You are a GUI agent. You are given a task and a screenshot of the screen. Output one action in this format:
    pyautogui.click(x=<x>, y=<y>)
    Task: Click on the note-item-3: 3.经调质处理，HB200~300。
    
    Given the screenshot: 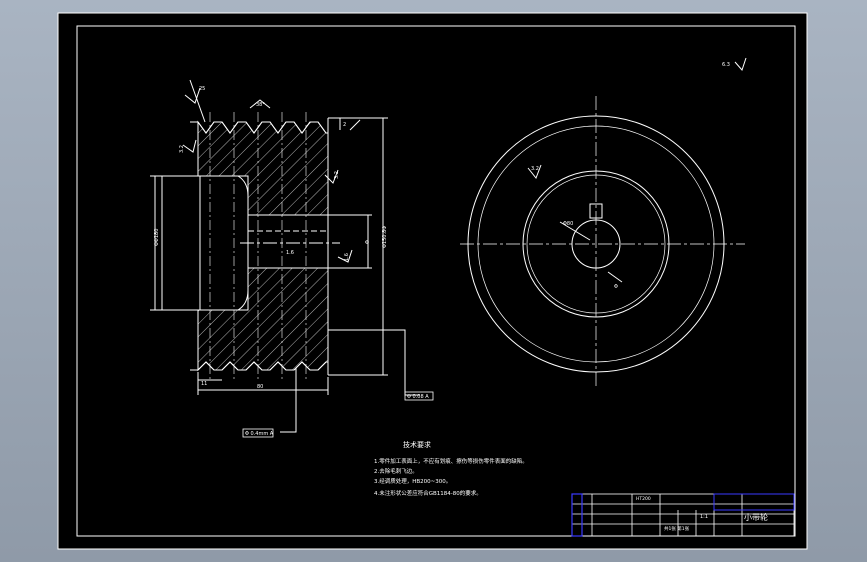 What is the action you would take?
    pyautogui.click(x=412, y=481)
    